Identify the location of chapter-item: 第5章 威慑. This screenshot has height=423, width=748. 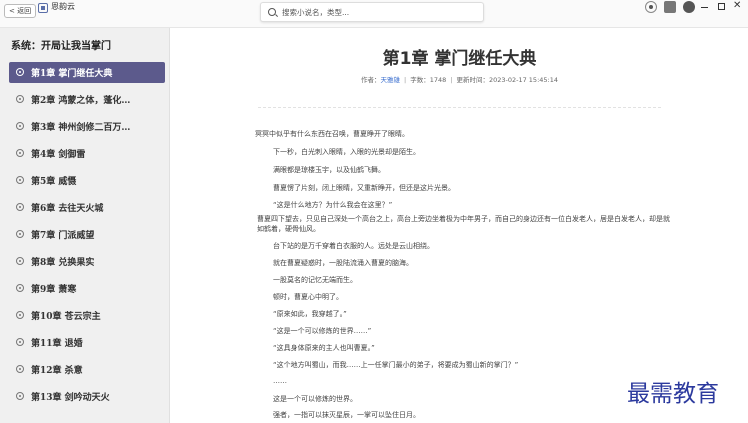
(87, 180).